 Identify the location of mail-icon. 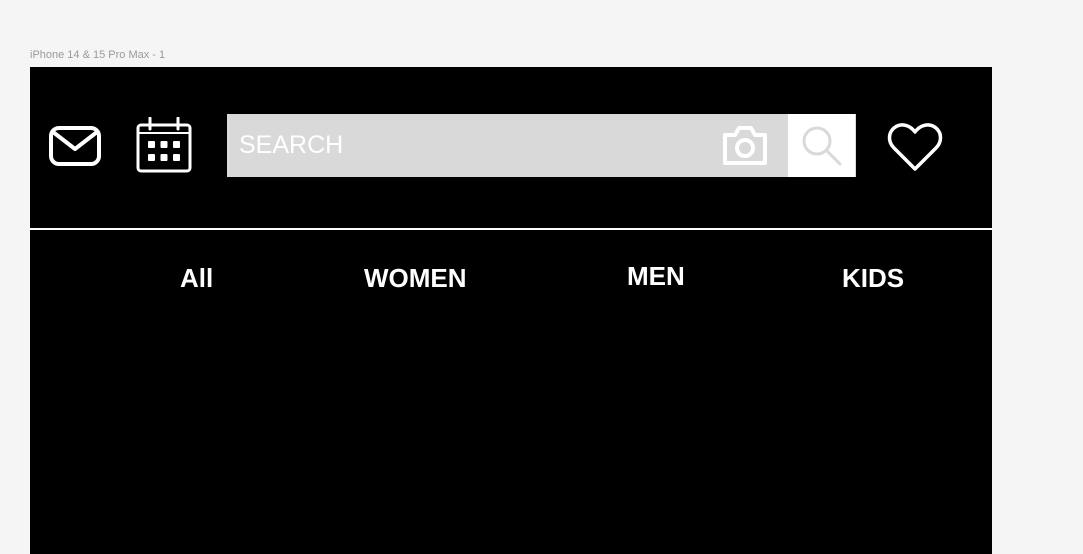
(75, 146).